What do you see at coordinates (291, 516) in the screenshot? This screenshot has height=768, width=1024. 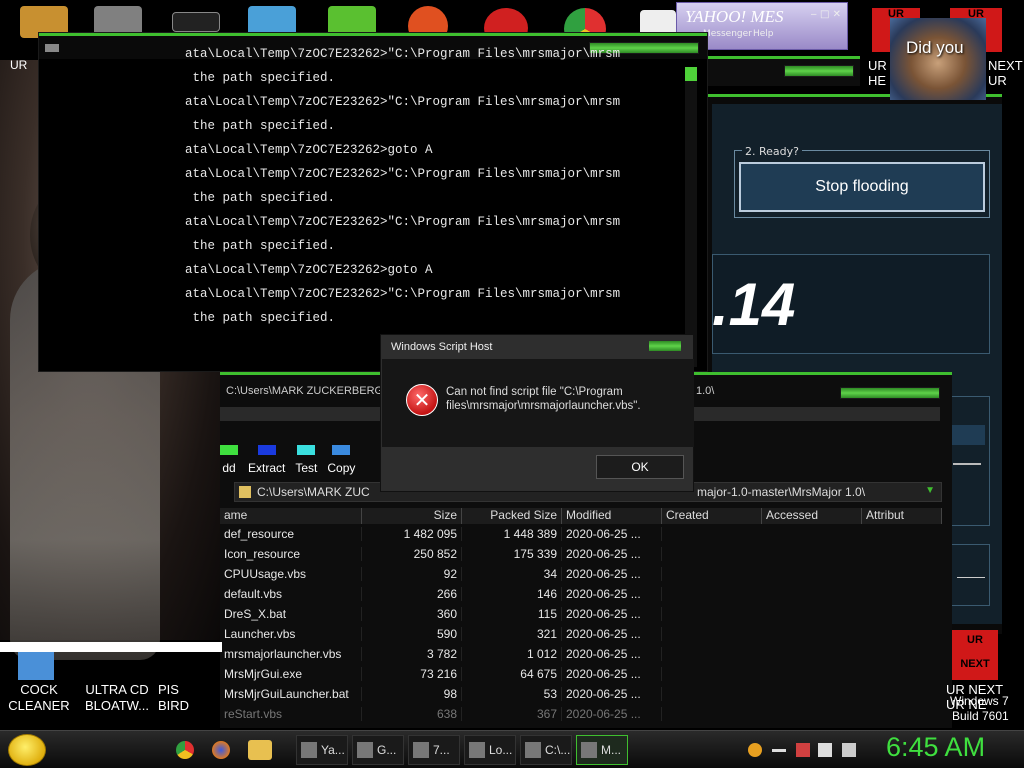 I see `column-header: ame` at bounding box center [291, 516].